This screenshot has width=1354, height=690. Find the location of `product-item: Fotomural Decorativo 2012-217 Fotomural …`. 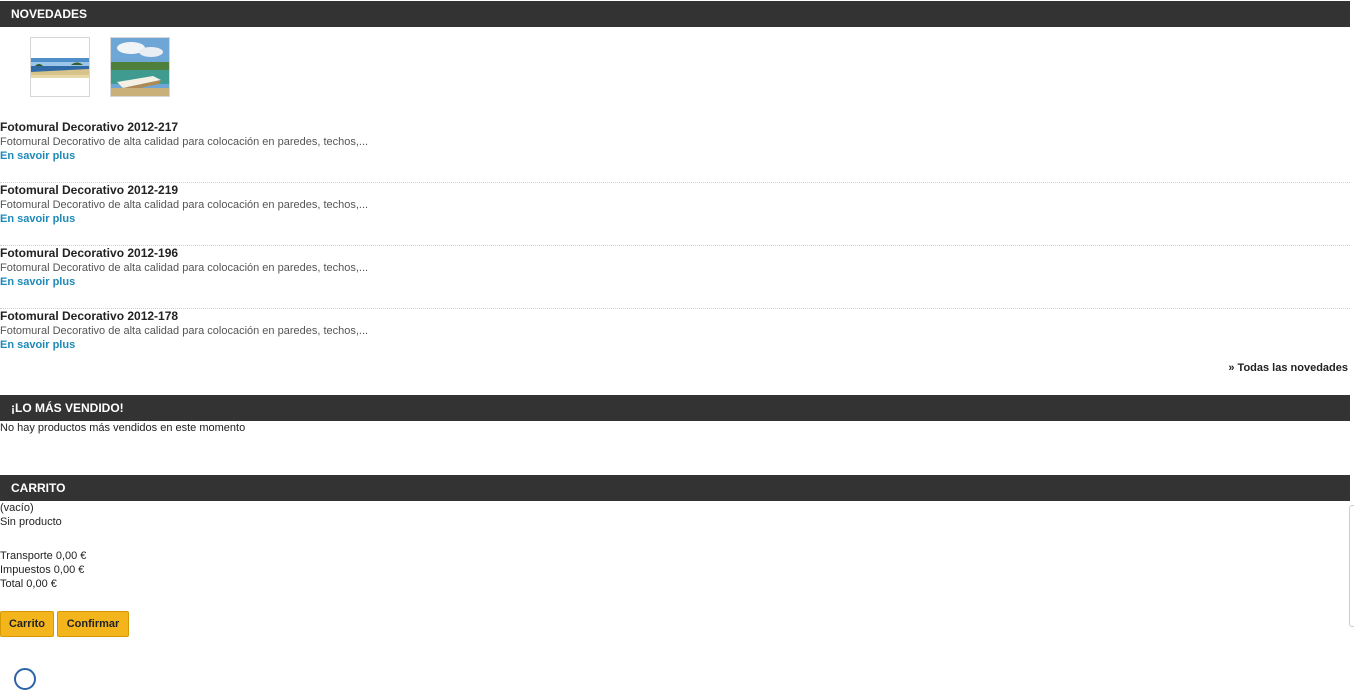

product-item: Fotomural Decorativo 2012-217 Fotomural … is located at coordinates (675, 151).